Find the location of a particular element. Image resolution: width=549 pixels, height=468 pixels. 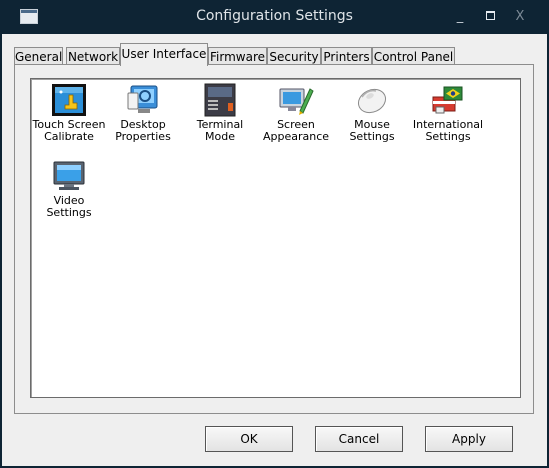

mouse-icon is located at coordinates (372, 101).